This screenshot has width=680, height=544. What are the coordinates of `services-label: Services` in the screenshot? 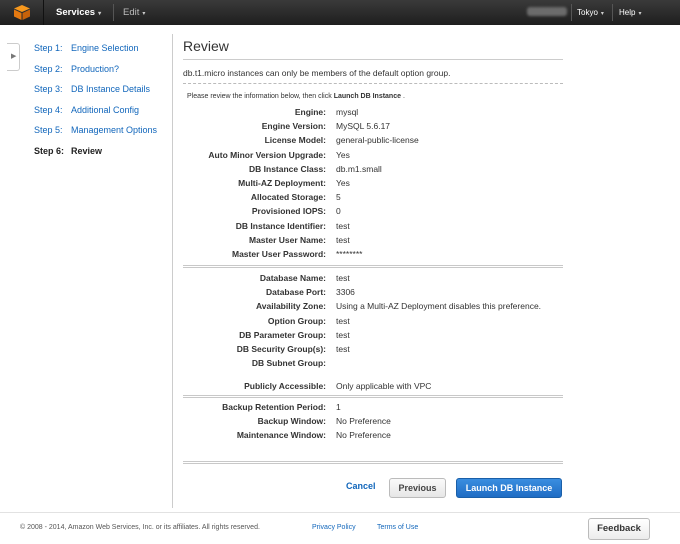 It's located at (76, 12).